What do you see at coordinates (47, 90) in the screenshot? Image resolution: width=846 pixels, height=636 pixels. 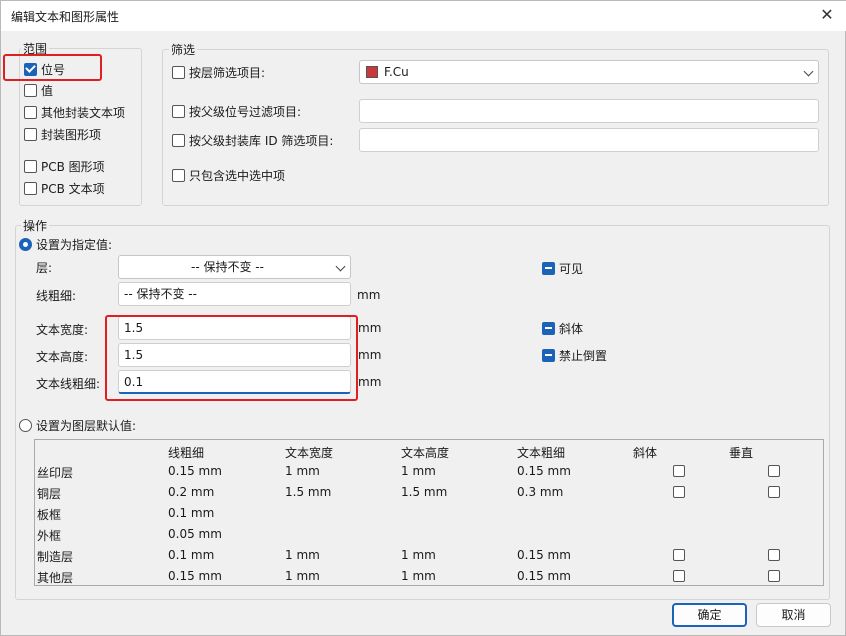 I see `scope-item-label: 值` at bounding box center [47, 90].